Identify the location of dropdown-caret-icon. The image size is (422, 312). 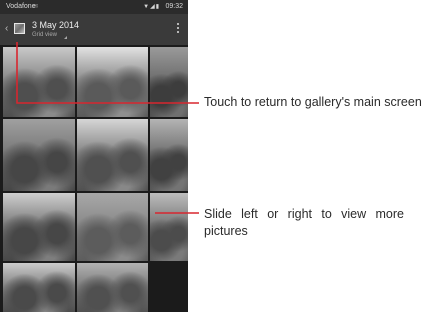
(65, 37).